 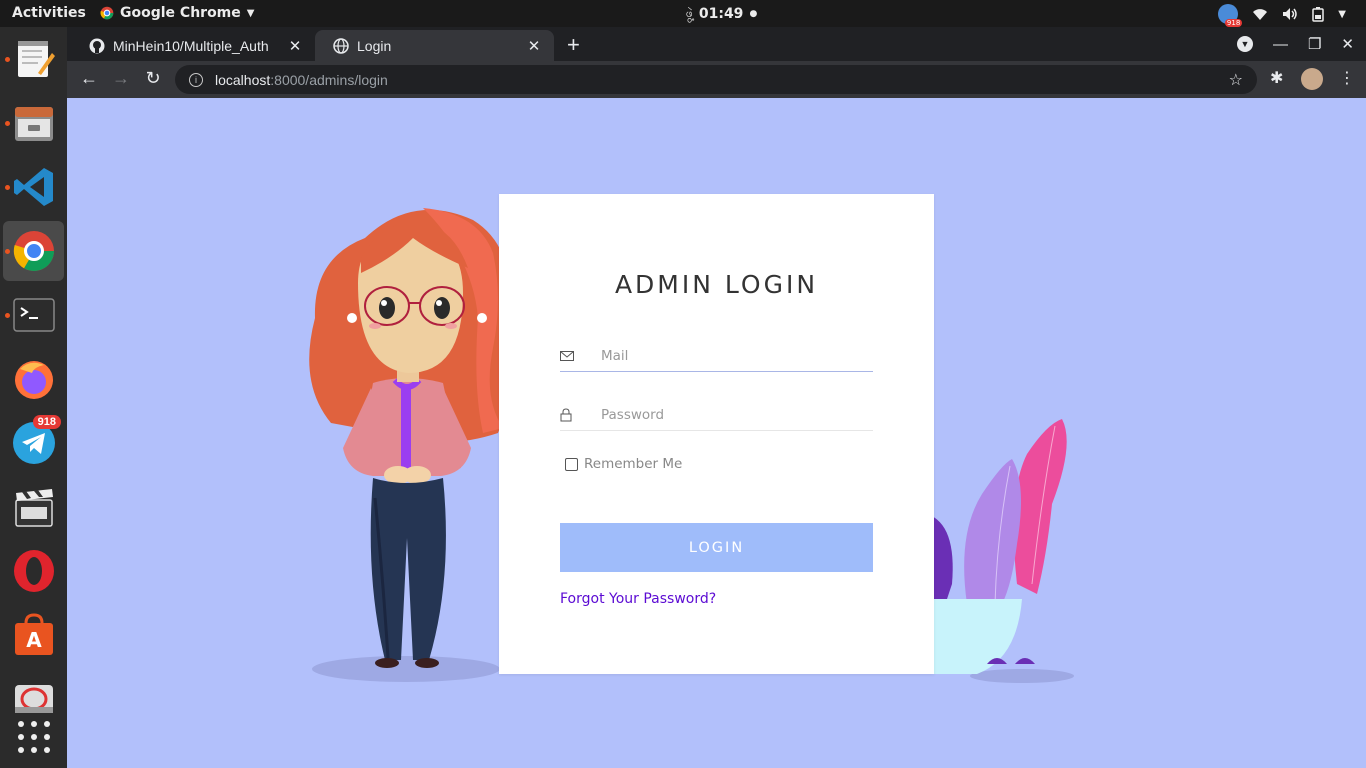 I want to click on svg-text: A, so click(x=34, y=640).